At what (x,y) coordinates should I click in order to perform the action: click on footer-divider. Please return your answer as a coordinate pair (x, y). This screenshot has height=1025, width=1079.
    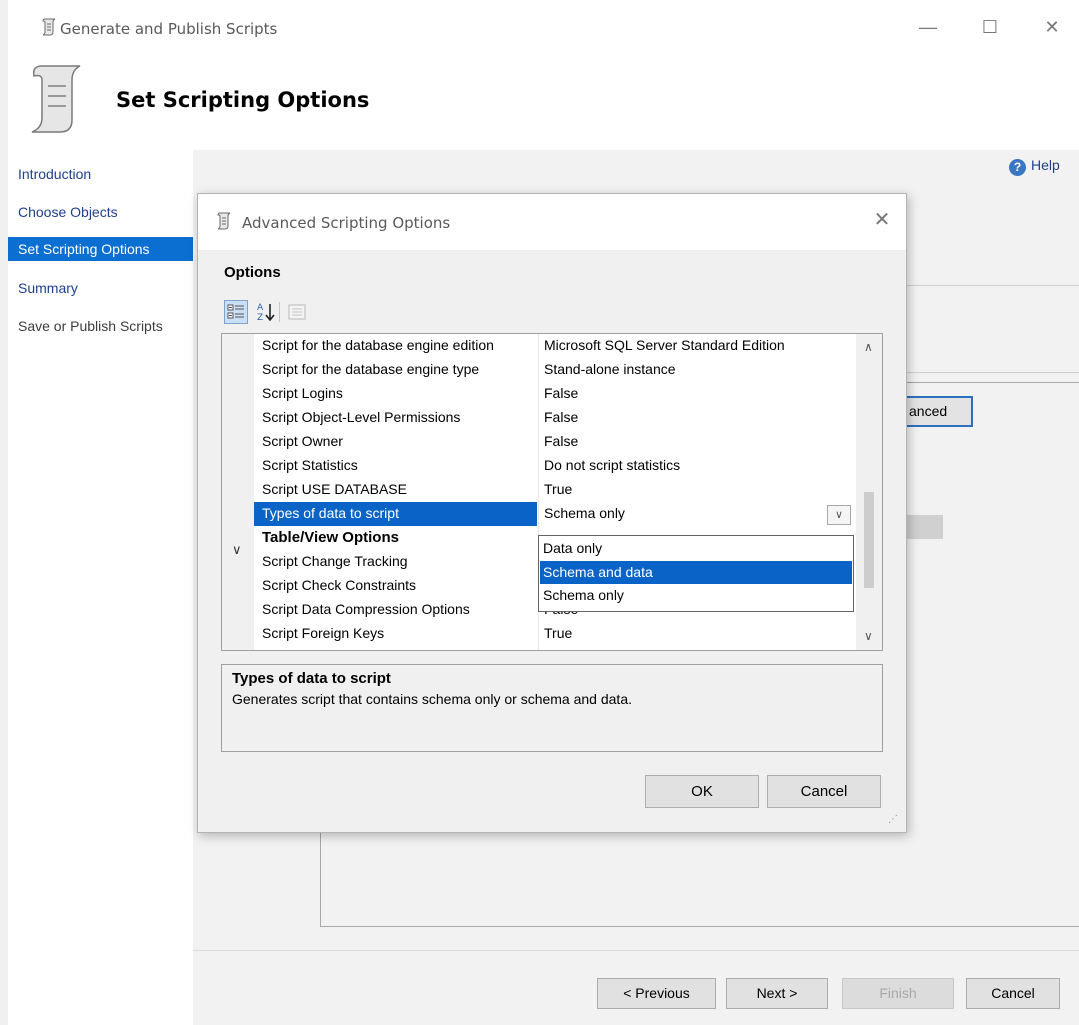
    Looking at the image, I should click on (636, 950).